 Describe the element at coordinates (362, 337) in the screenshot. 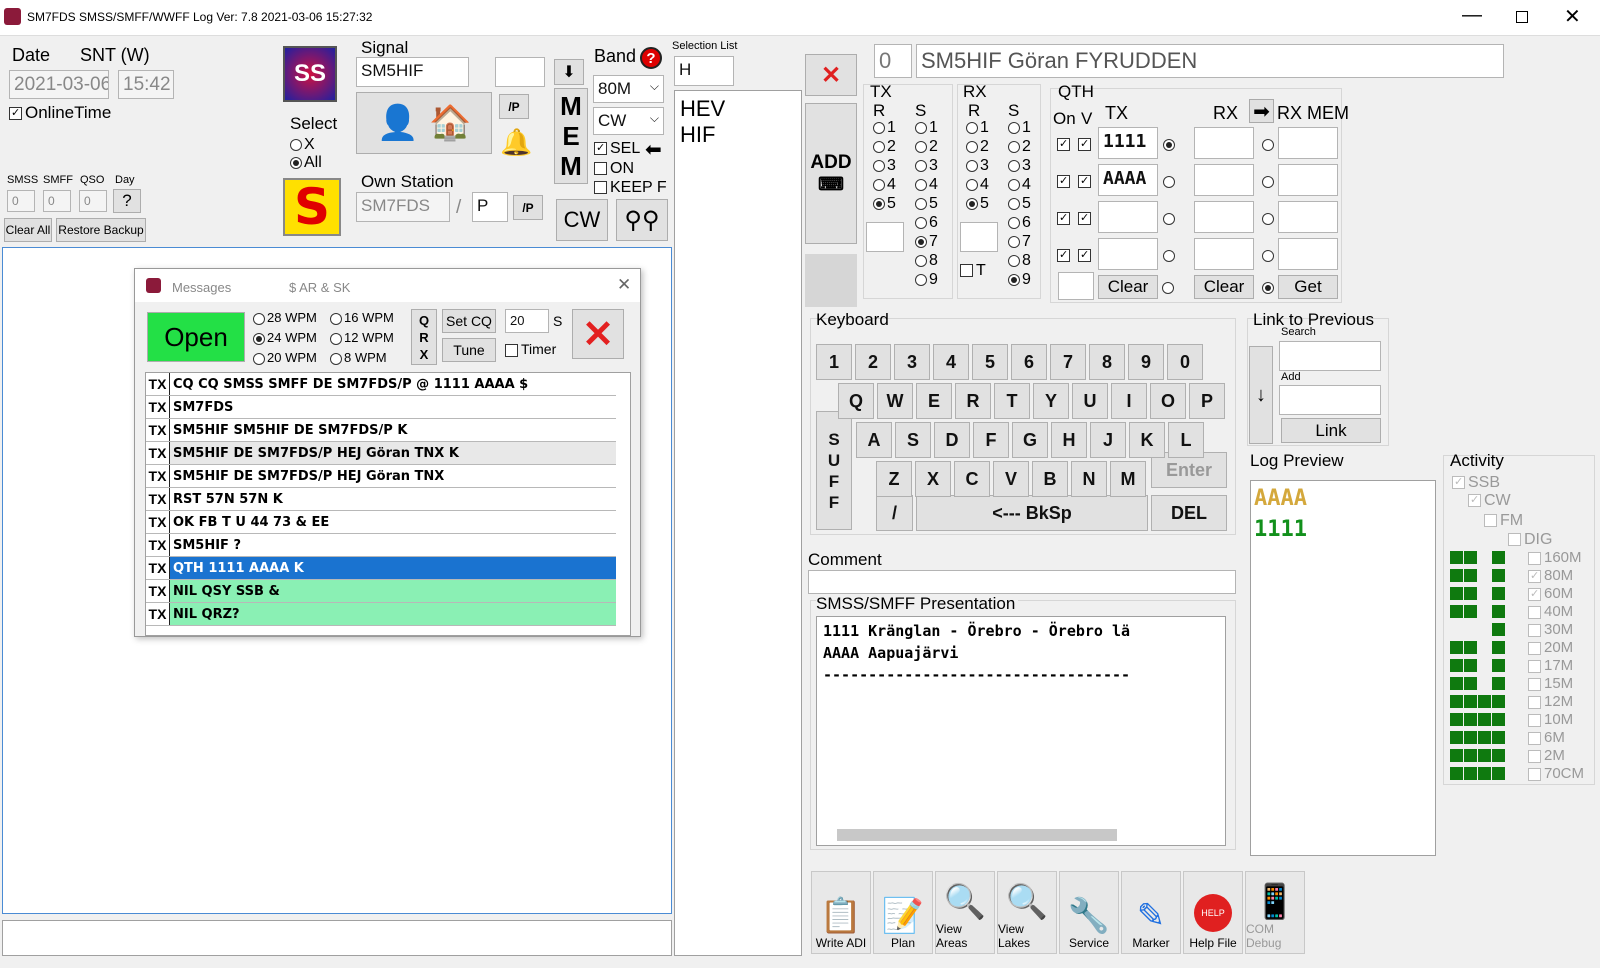

I see `wpm-12-radio: 12 WPM` at that location.